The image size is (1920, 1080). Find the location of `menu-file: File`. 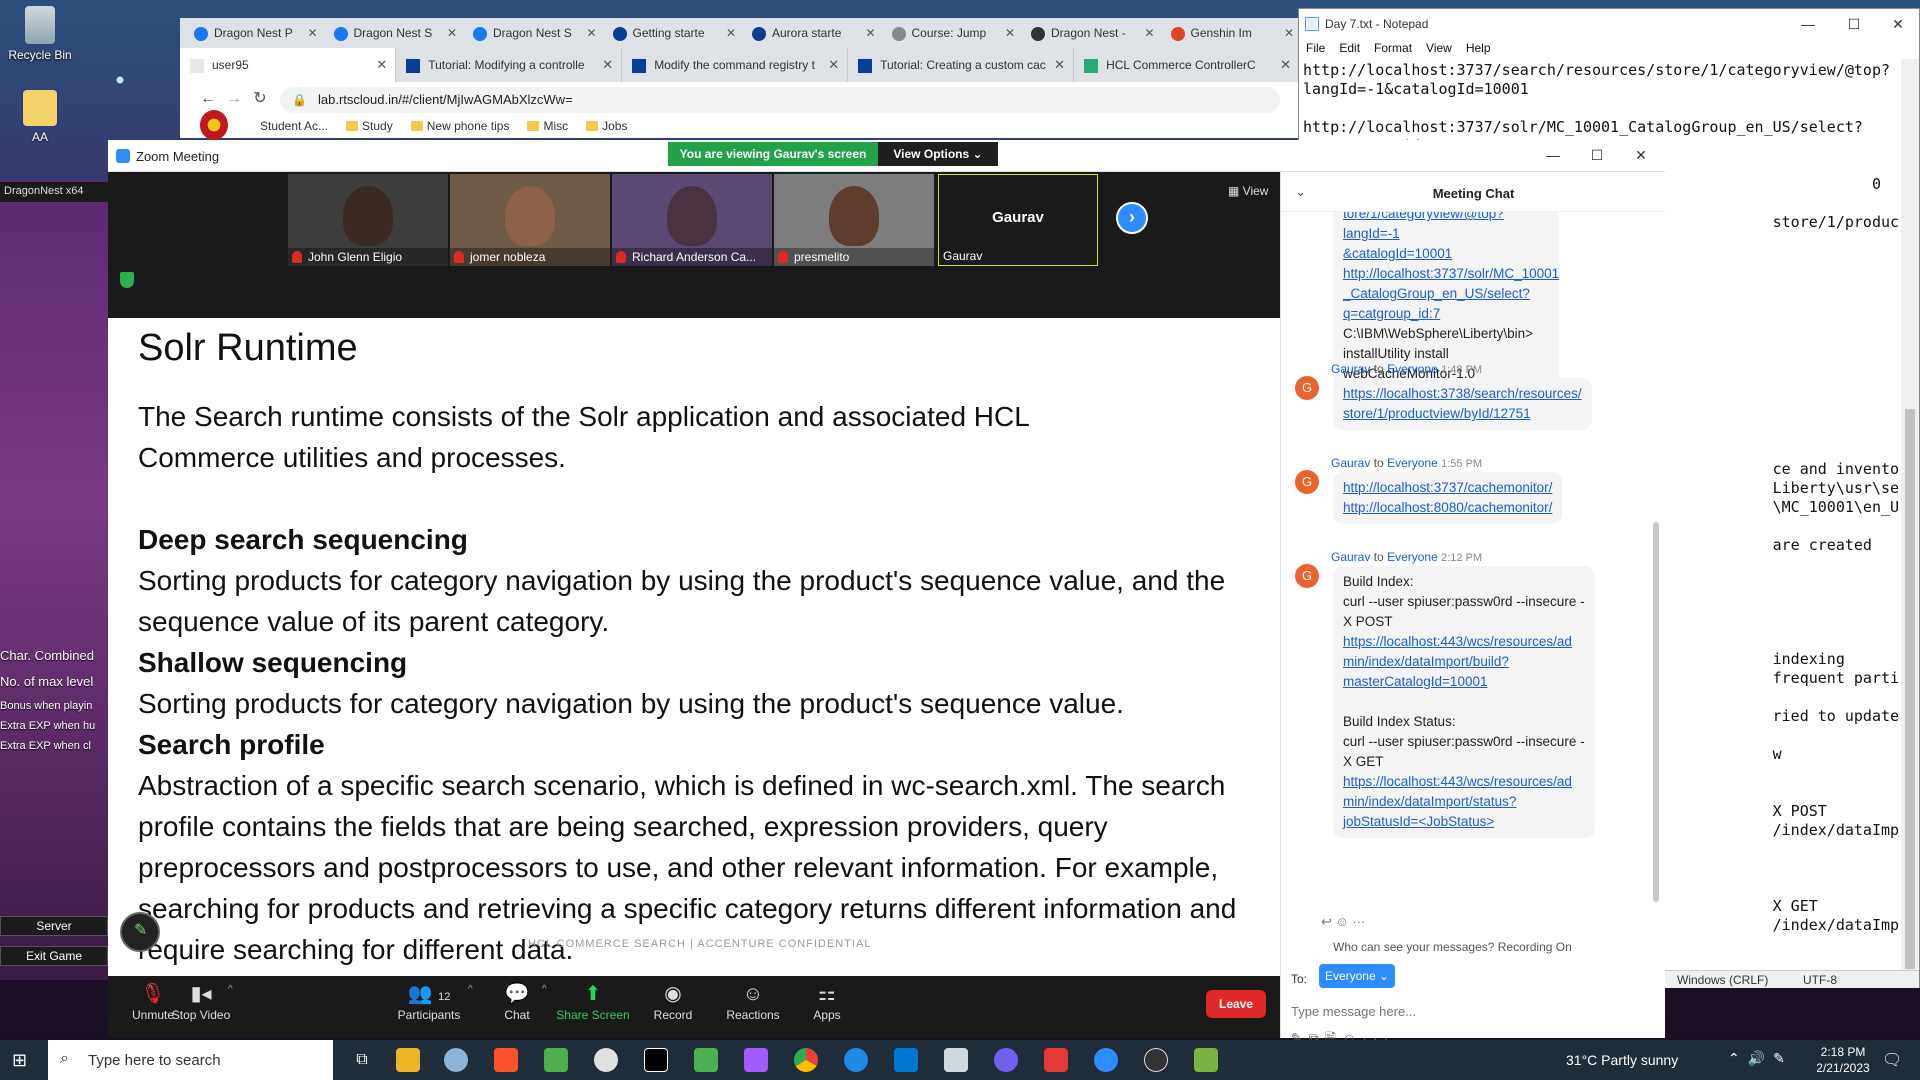

menu-file: File is located at coordinates (1315, 49).